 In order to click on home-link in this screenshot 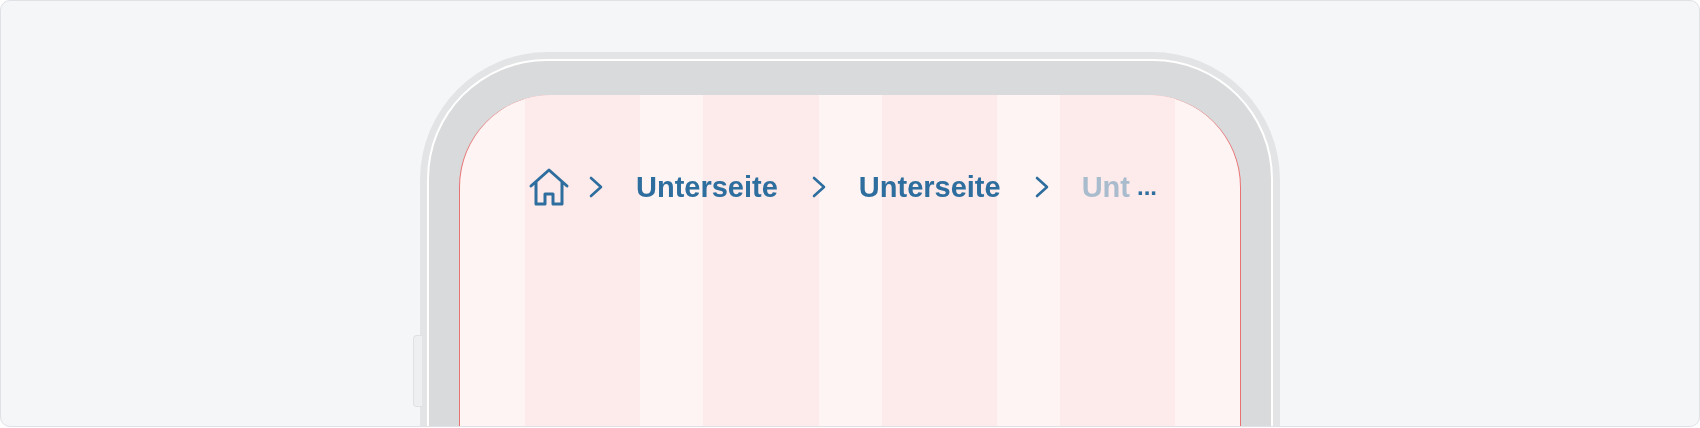, I will do `click(549, 187)`.